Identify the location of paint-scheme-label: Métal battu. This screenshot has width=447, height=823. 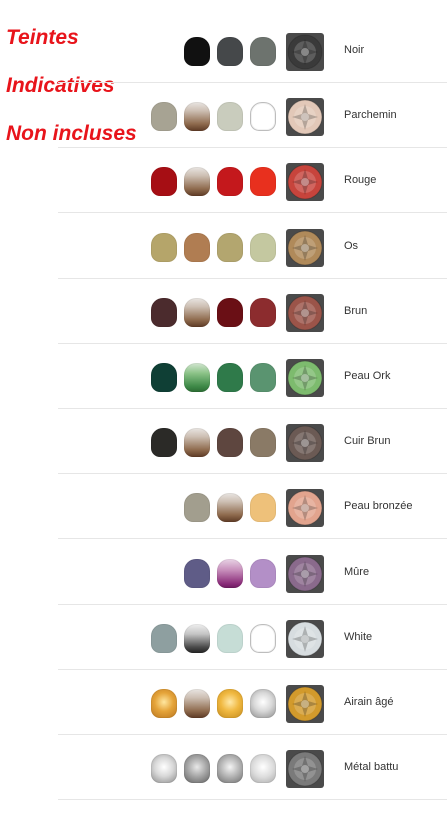
(371, 767).